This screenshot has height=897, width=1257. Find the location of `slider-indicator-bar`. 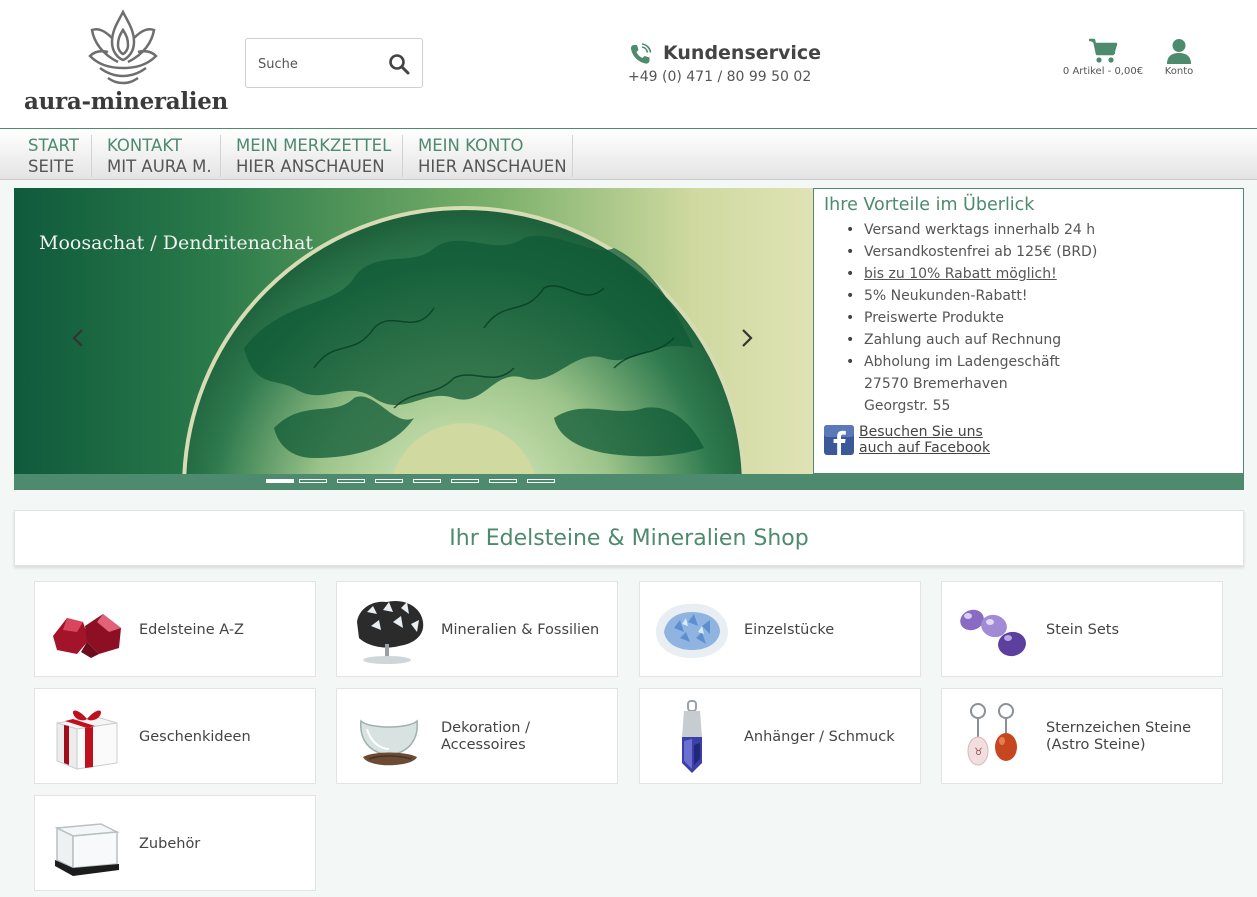

slider-indicator-bar is located at coordinates (629, 482).